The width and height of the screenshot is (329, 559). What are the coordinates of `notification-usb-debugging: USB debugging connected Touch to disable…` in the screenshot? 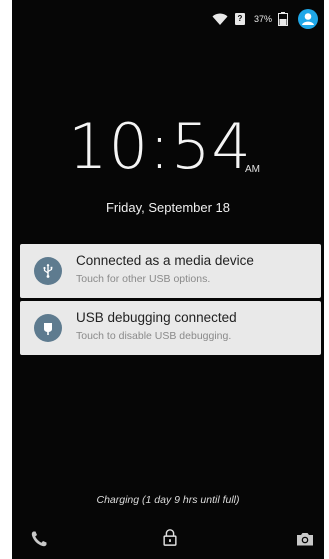 It's located at (170, 328).